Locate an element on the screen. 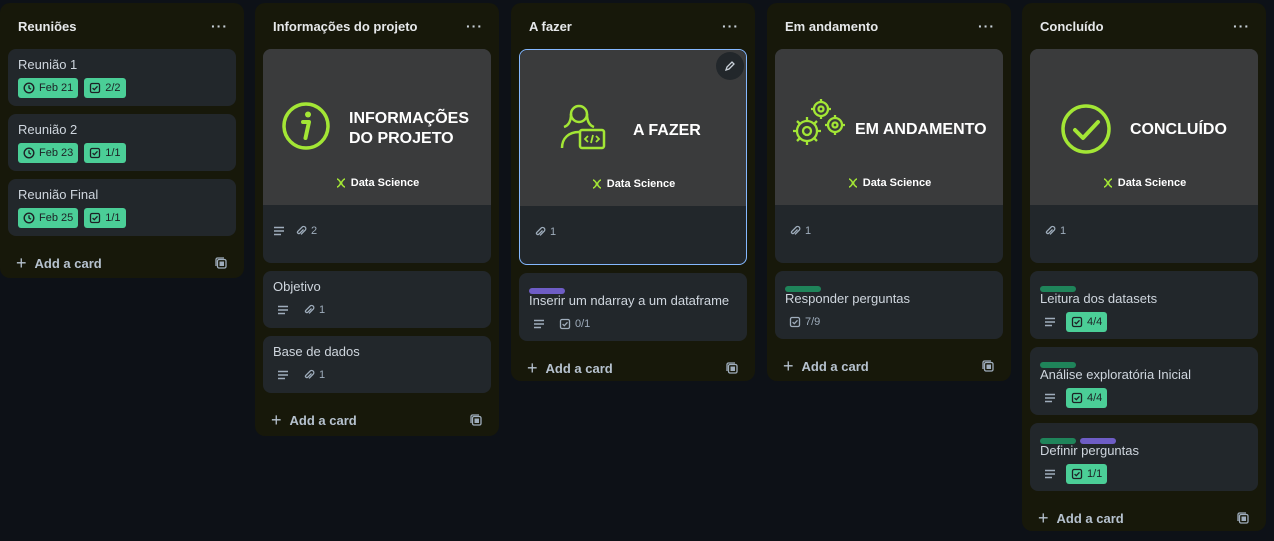 This screenshot has width=1274, height=541. checklist-badge: 0/1 is located at coordinates (574, 324).